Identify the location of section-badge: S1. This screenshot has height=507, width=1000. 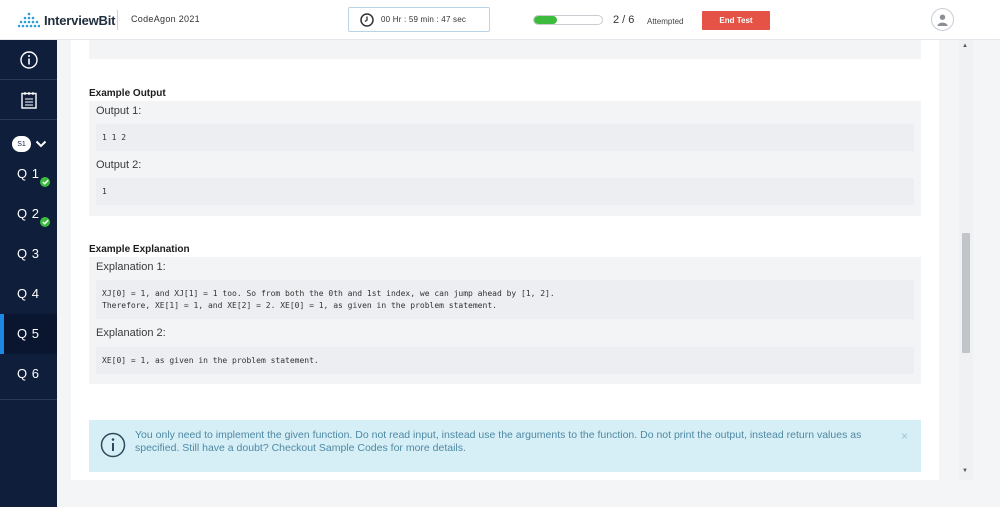
(21, 144).